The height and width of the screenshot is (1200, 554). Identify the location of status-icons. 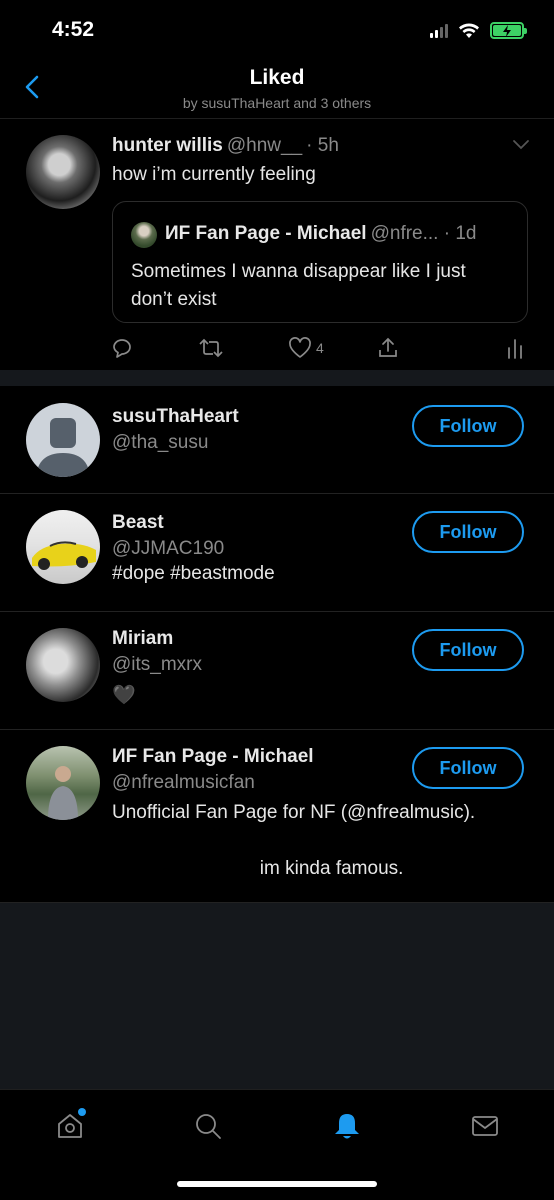
(478, 30).